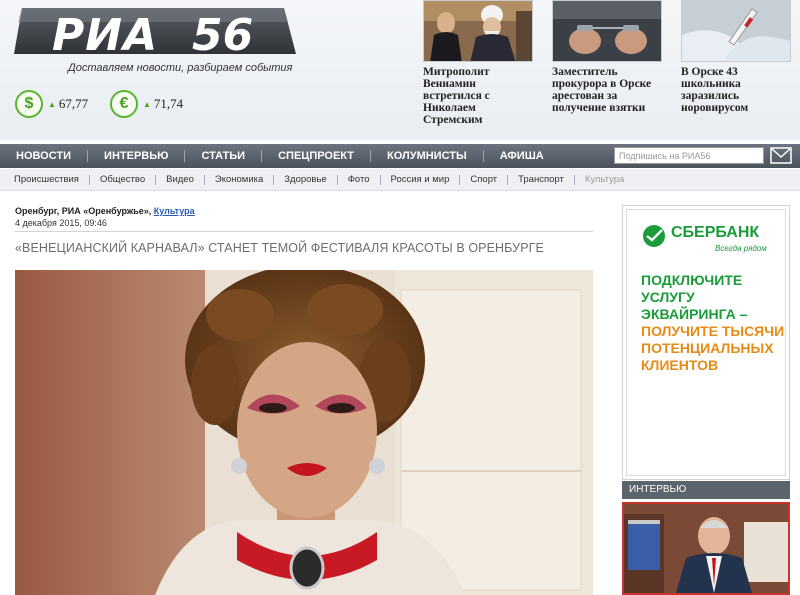 The width and height of the screenshot is (800, 595). What do you see at coordinates (781, 155) in the screenshot?
I see `mail-icon` at bounding box center [781, 155].